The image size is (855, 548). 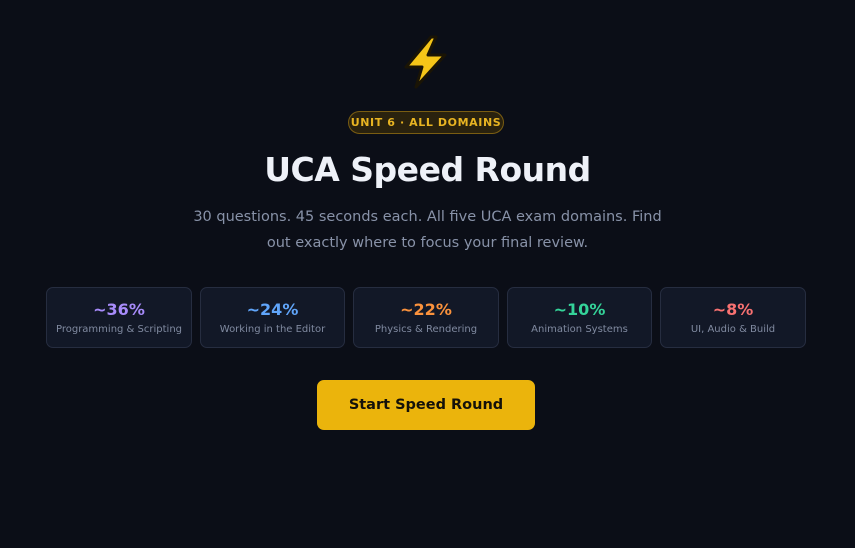 What do you see at coordinates (733, 329) in the screenshot?
I see `domain-label: UI, Audio & Build` at bounding box center [733, 329].